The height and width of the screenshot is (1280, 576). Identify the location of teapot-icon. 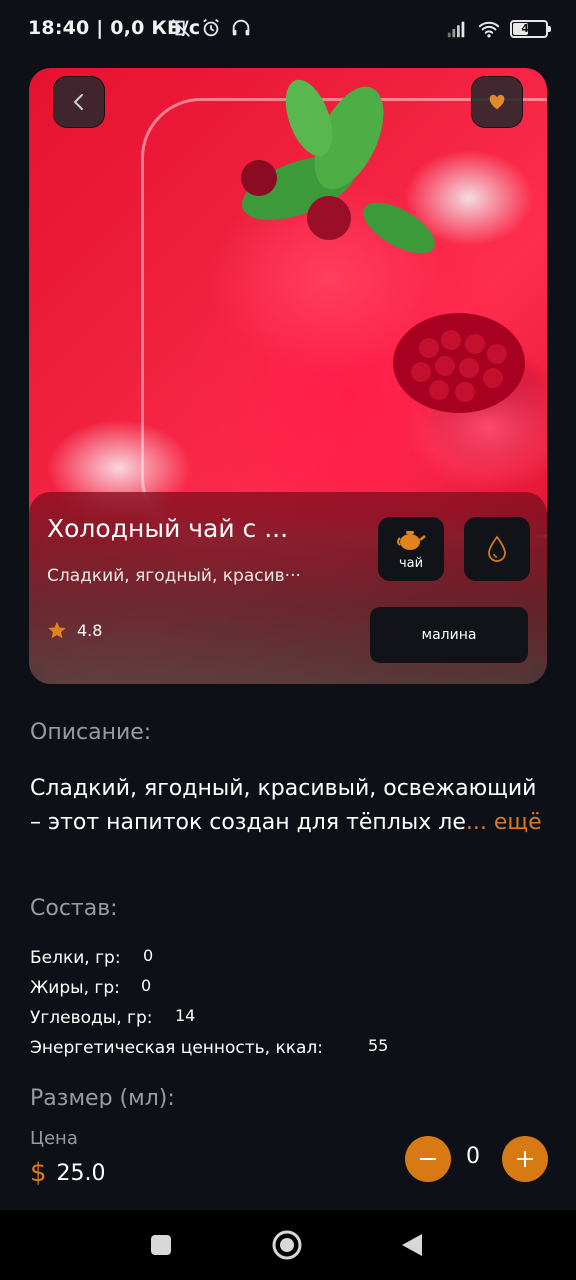
(411, 540).